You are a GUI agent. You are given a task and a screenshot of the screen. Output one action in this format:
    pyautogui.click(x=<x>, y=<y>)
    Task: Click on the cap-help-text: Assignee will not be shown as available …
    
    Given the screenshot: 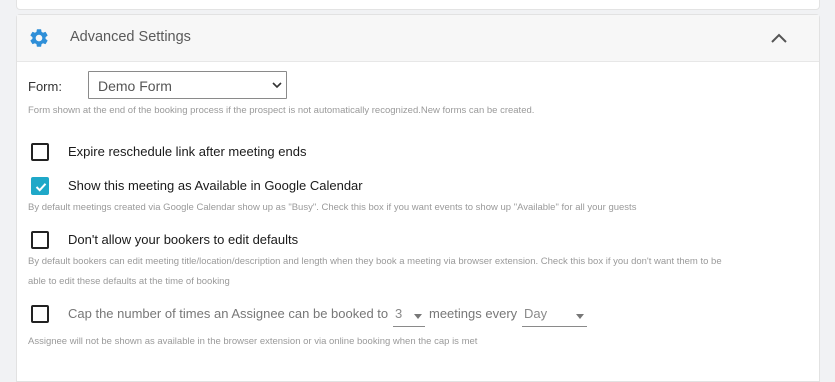 What is the action you would take?
    pyautogui.click(x=253, y=341)
    